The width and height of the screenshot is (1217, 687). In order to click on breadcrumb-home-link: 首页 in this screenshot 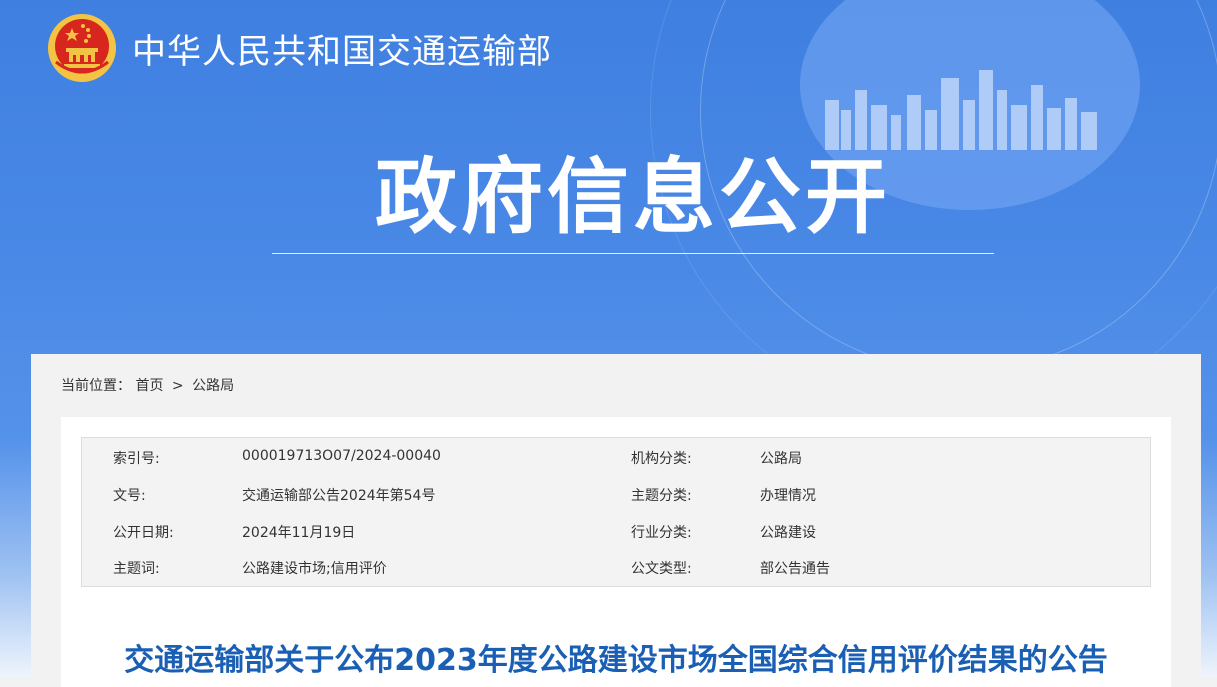, I will do `click(149, 386)`.